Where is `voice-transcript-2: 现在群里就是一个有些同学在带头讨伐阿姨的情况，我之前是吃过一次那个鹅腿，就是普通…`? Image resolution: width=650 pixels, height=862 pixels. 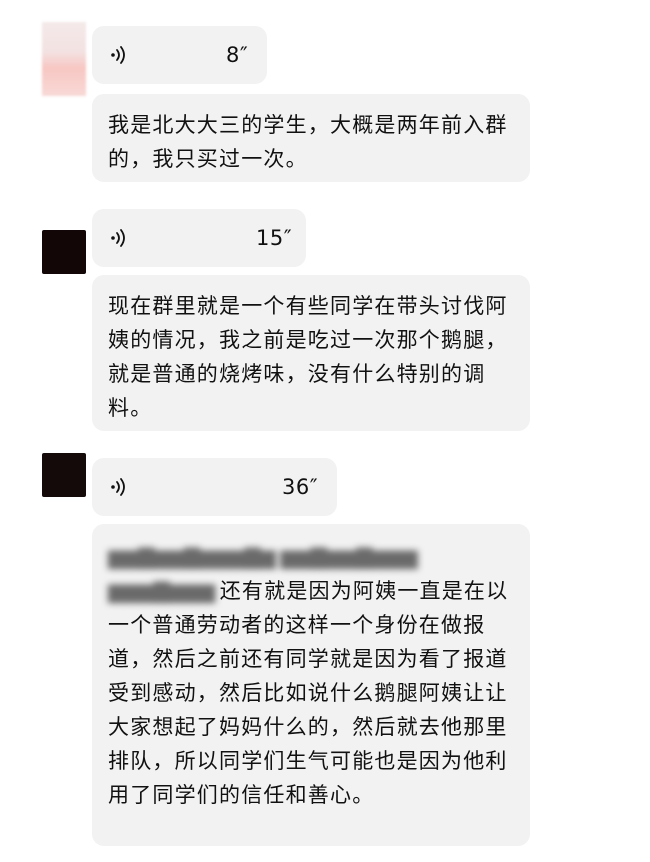 voice-transcript-2: 现在群里就是一个有些同学在带头讨伐阿姨的情况，我之前是吃过一次那个鹅腿，就是普通… is located at coordinates (311, 353).